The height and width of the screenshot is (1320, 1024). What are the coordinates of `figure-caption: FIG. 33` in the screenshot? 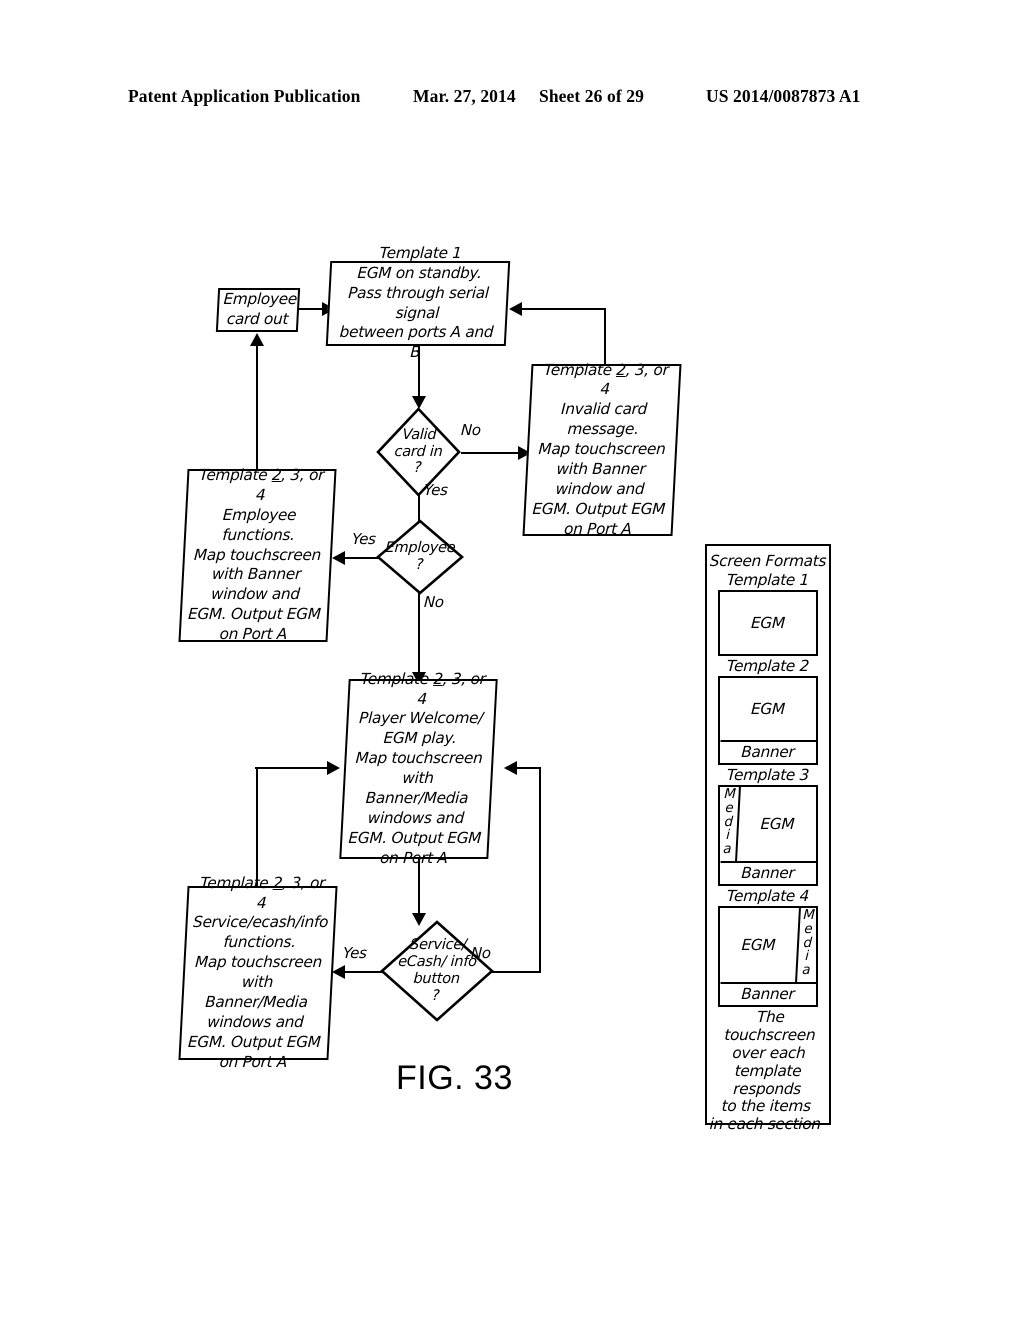 It's located at (454, 1078).